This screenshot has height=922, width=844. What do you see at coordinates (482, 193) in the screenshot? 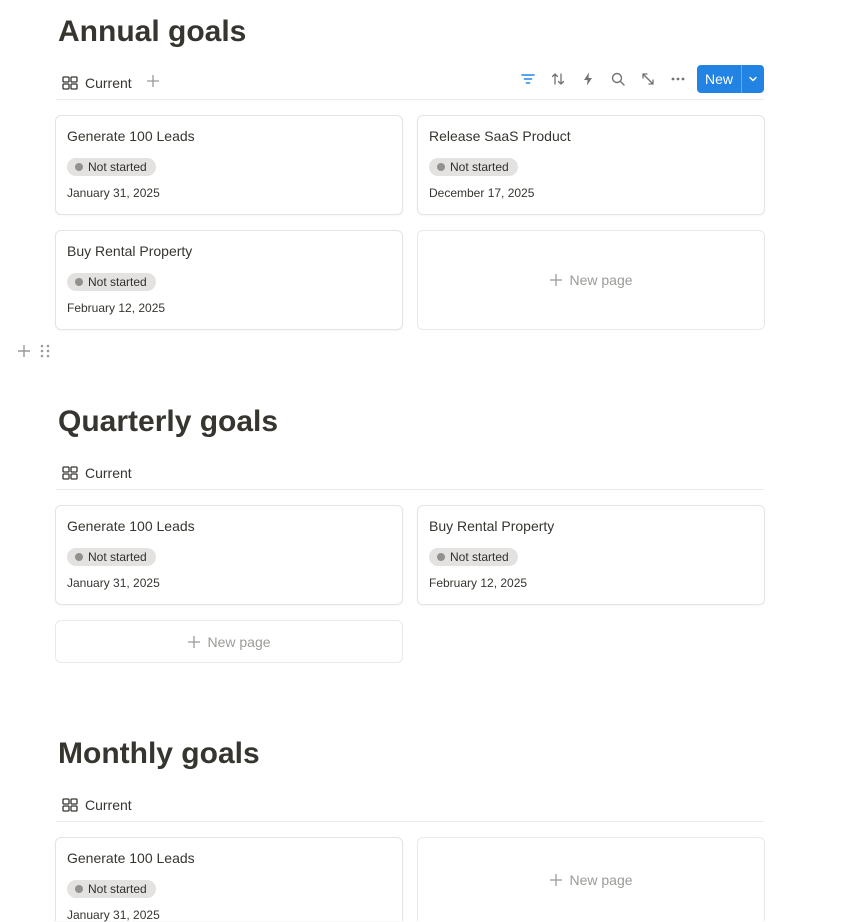
I see `card-date: December 17, 2025` at bounding box center [482, 193].